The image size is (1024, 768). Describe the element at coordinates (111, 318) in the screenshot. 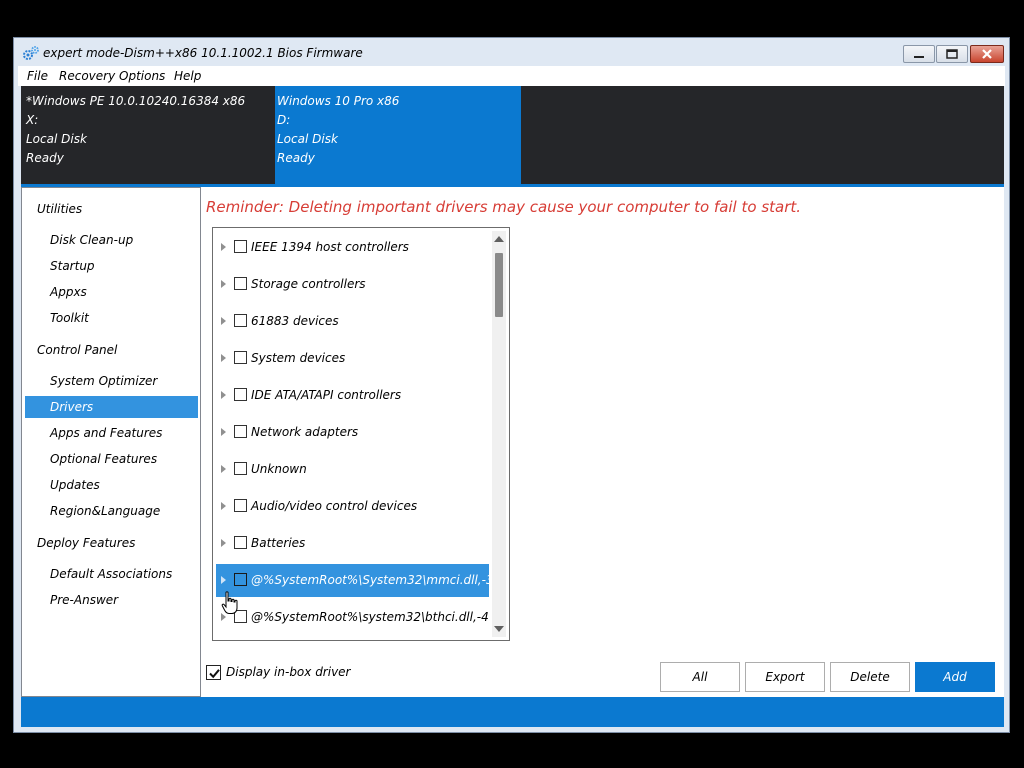

I see `sidebar-item-toolkit: Toolkit` at that location.